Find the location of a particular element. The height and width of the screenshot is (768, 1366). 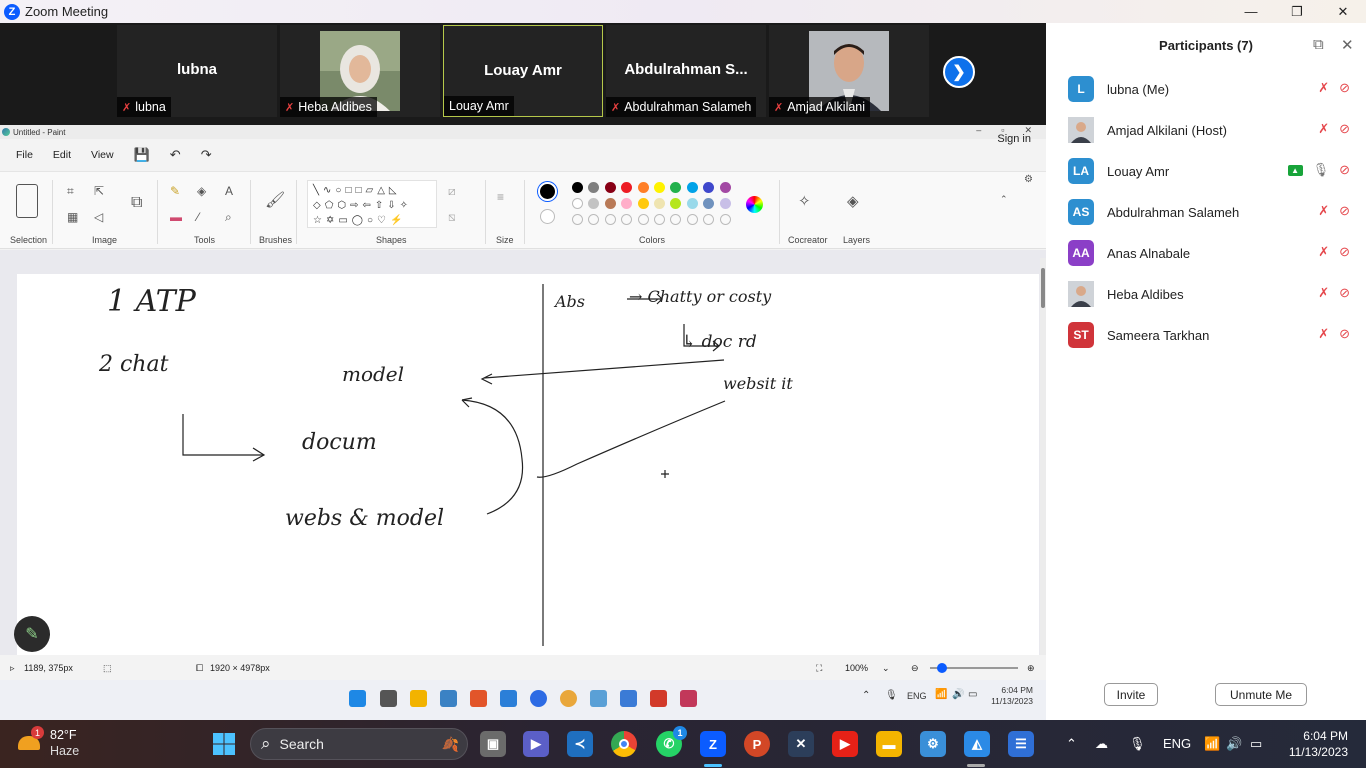

participant-row: Llubna (Me) ✗ ⊘ is located at coordinates (1213, 89).